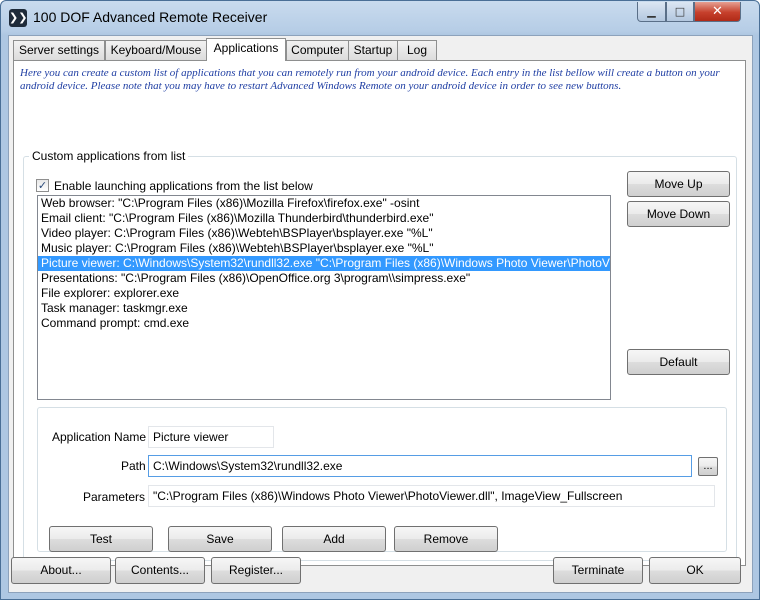  Describe the element at coordinates (220, 539) in the screenshot. I see `save-button: Save` at that location.